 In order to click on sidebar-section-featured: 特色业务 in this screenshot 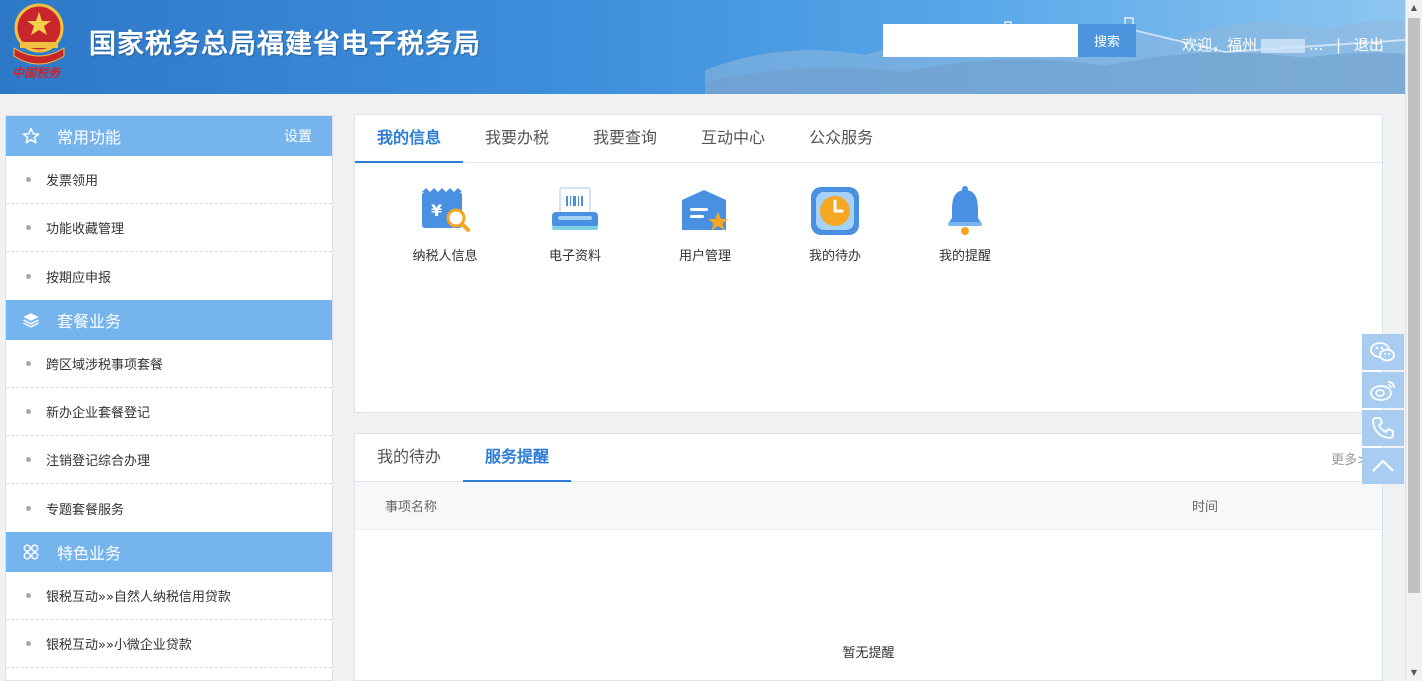, I will do `click(169, 552)`.